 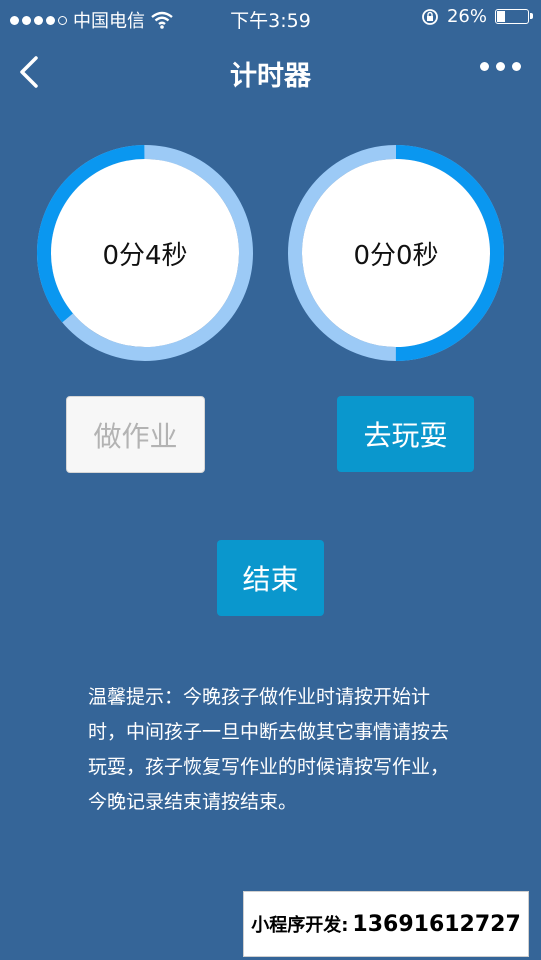 I want to click on more-dots-icon, so click(x=484, y=66).